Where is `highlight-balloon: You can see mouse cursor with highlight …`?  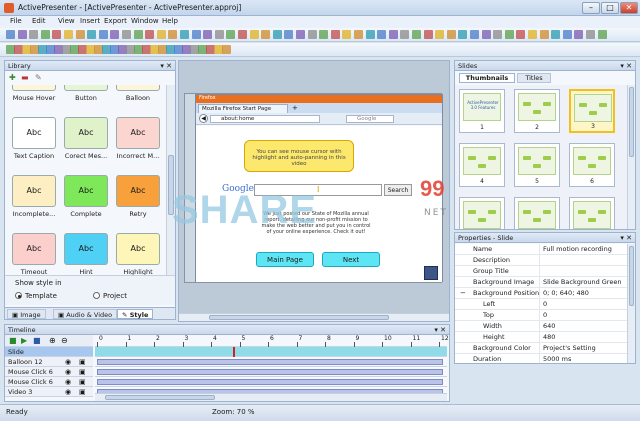
highlight-balloon: You can see mouse cursor with highlight … is located at coordinates (299, 156).